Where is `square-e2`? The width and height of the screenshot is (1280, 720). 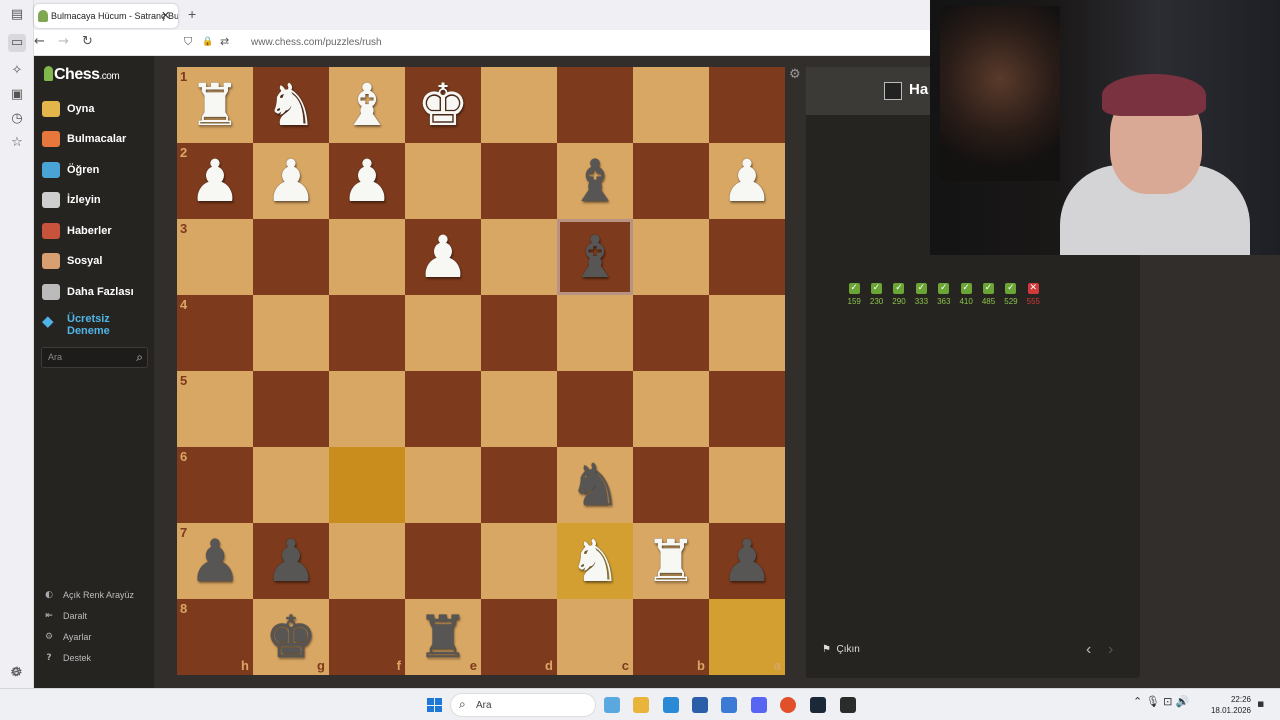 square-e2 is located at coordinates (443, 181).